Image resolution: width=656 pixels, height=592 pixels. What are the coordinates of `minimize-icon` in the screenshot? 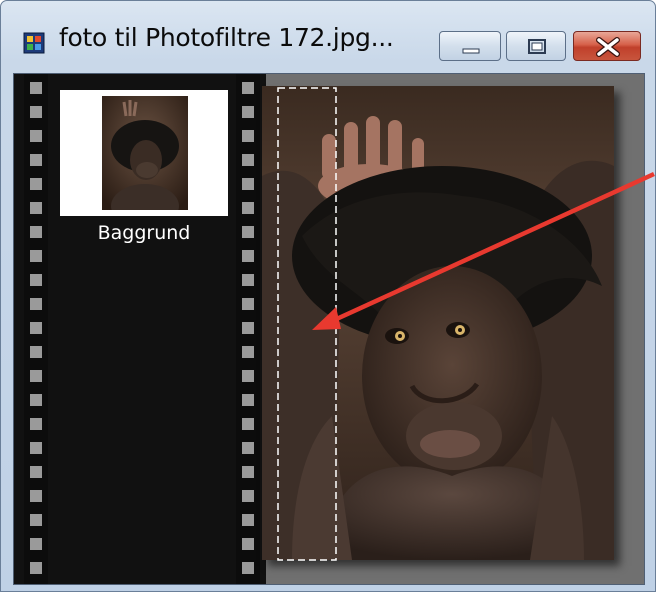 It's located at (471, 51).